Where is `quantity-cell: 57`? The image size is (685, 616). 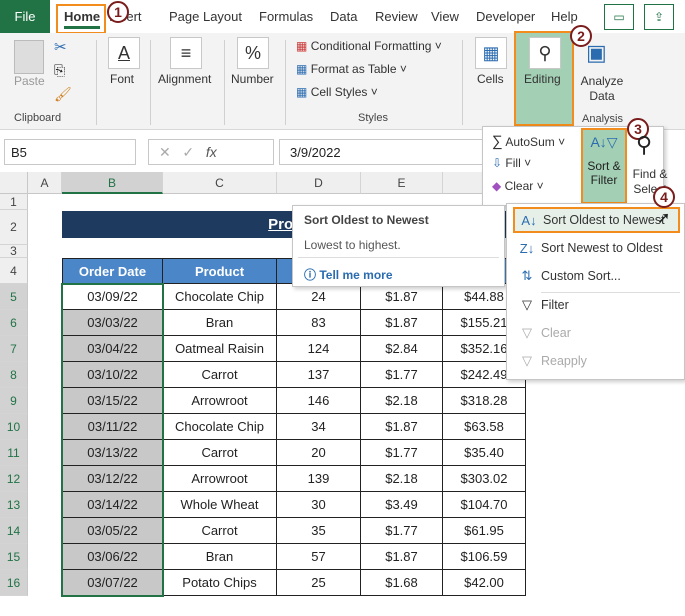
quantity-cell: 57 is located at coordinates (319, 557).